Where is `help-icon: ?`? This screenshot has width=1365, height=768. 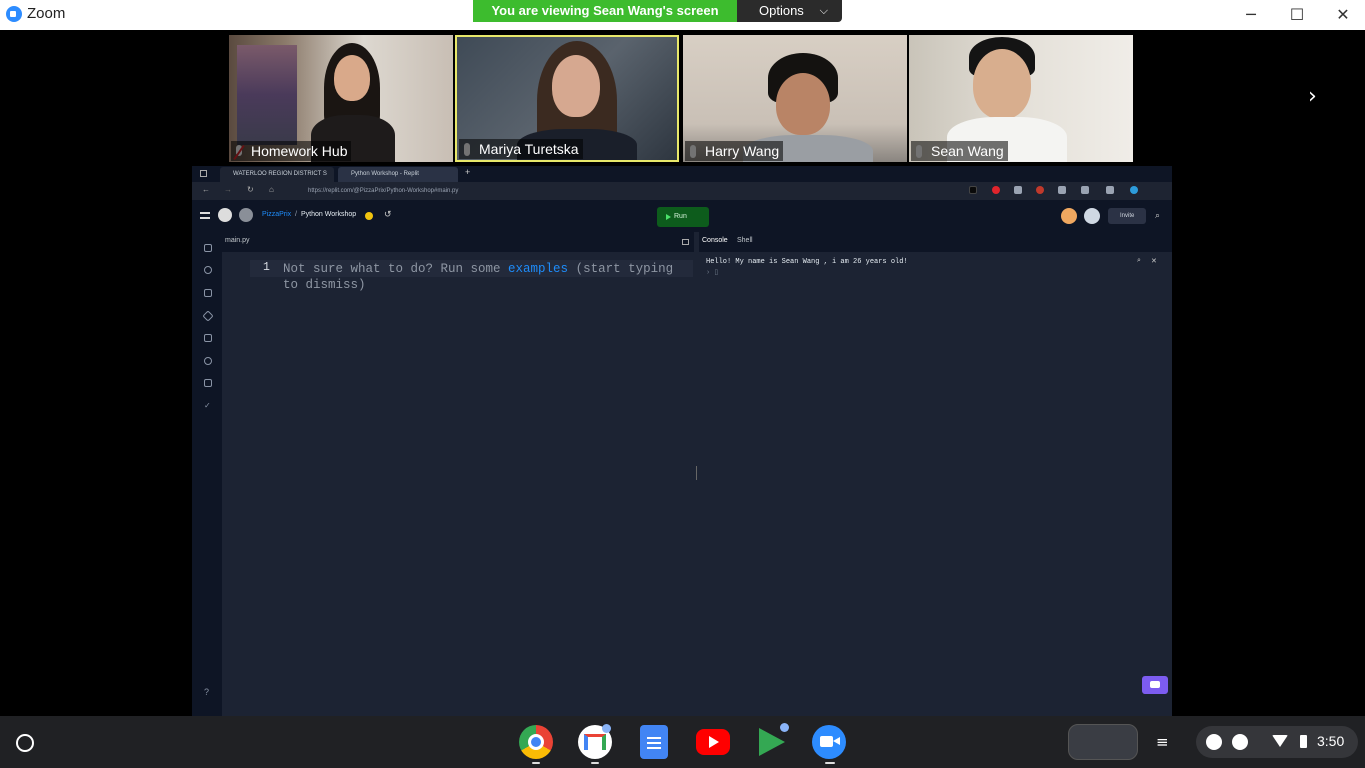 help-icon: ? is located at coordinates (206, 692).